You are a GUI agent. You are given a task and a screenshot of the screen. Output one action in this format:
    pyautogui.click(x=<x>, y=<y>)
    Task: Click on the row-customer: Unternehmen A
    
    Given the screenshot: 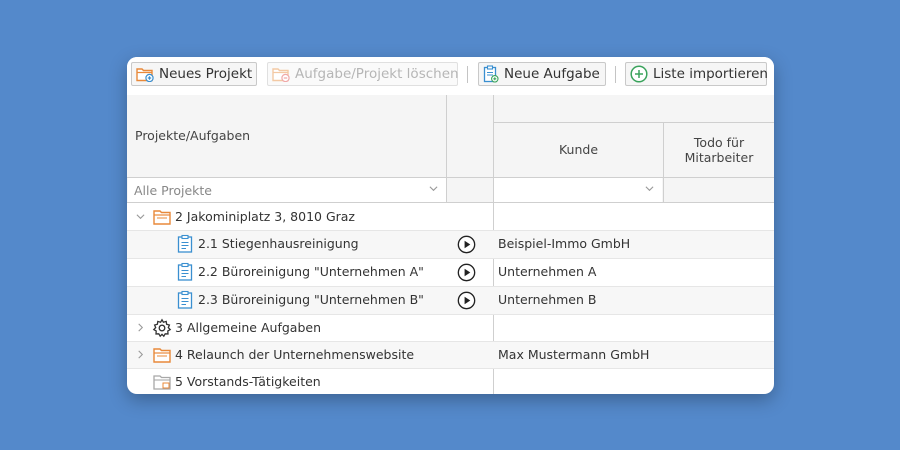 What is the action you would take?
    pyautogui.click(x=547, y=271)
    